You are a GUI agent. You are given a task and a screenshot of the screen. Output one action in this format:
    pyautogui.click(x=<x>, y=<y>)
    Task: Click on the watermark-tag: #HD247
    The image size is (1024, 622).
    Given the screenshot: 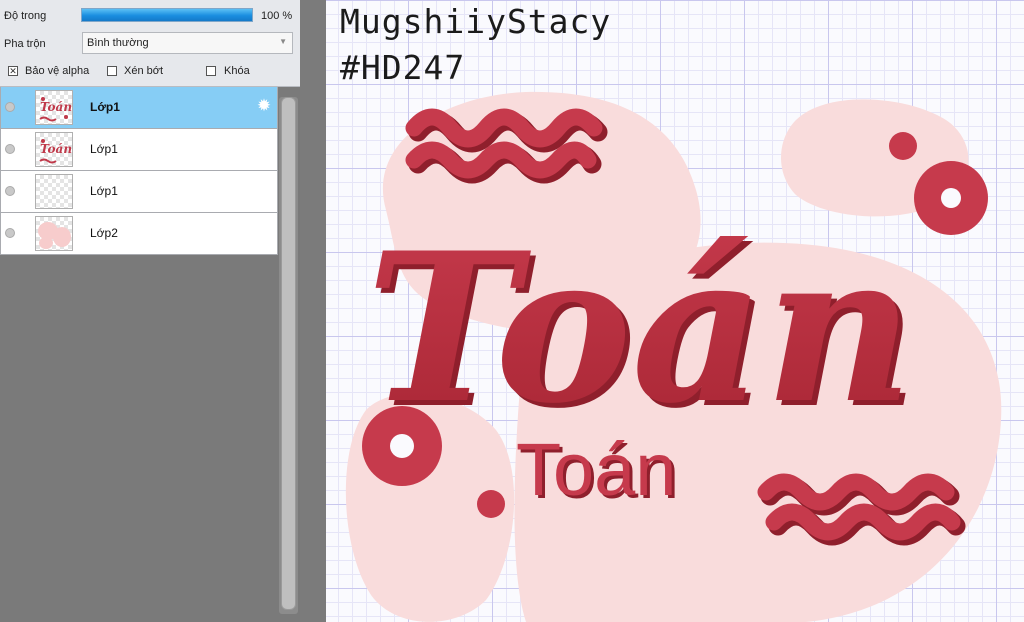 What is the action you would take?
    pyautogui.click(x=403, y=67)
    